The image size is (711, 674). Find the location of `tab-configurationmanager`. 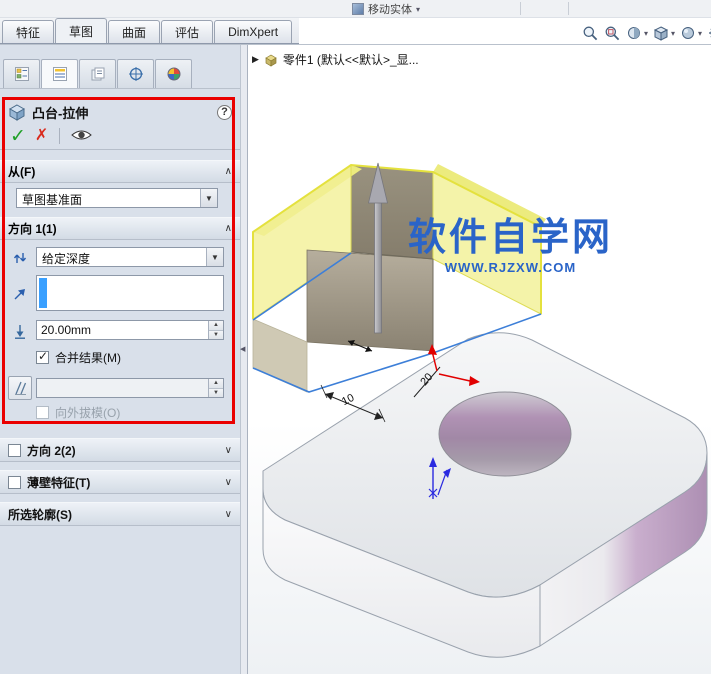

tab-configurationmanager is located at coordinates (97, 73).